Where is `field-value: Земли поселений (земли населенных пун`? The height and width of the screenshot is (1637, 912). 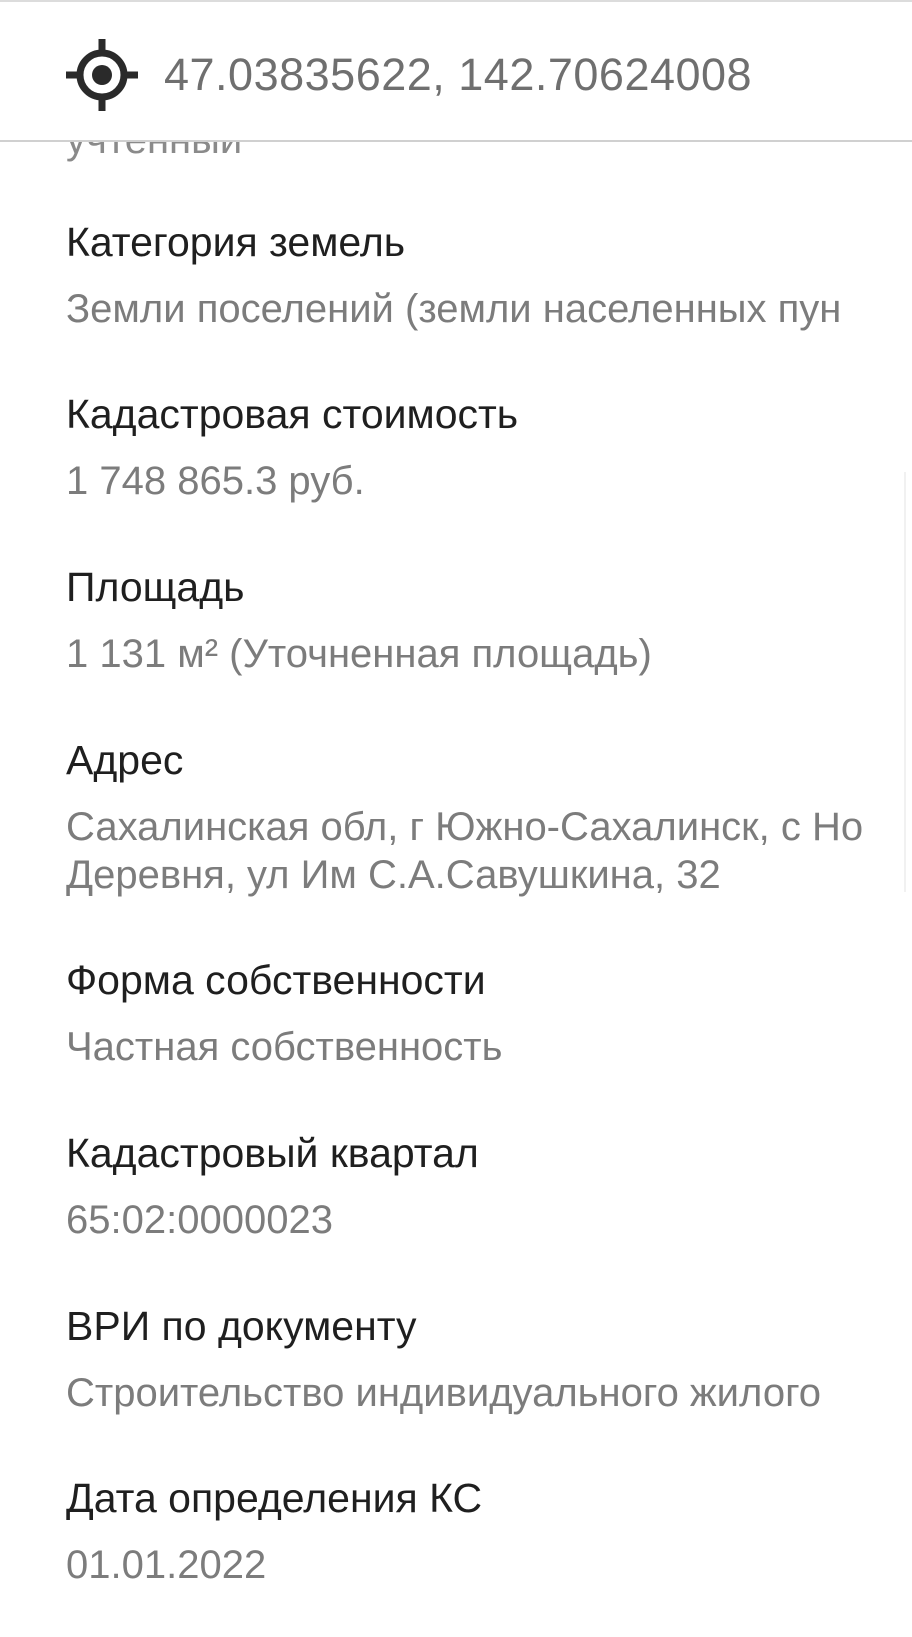 field-value: Земли поселений (земли населенных пун is located at coordinates (454, 309).